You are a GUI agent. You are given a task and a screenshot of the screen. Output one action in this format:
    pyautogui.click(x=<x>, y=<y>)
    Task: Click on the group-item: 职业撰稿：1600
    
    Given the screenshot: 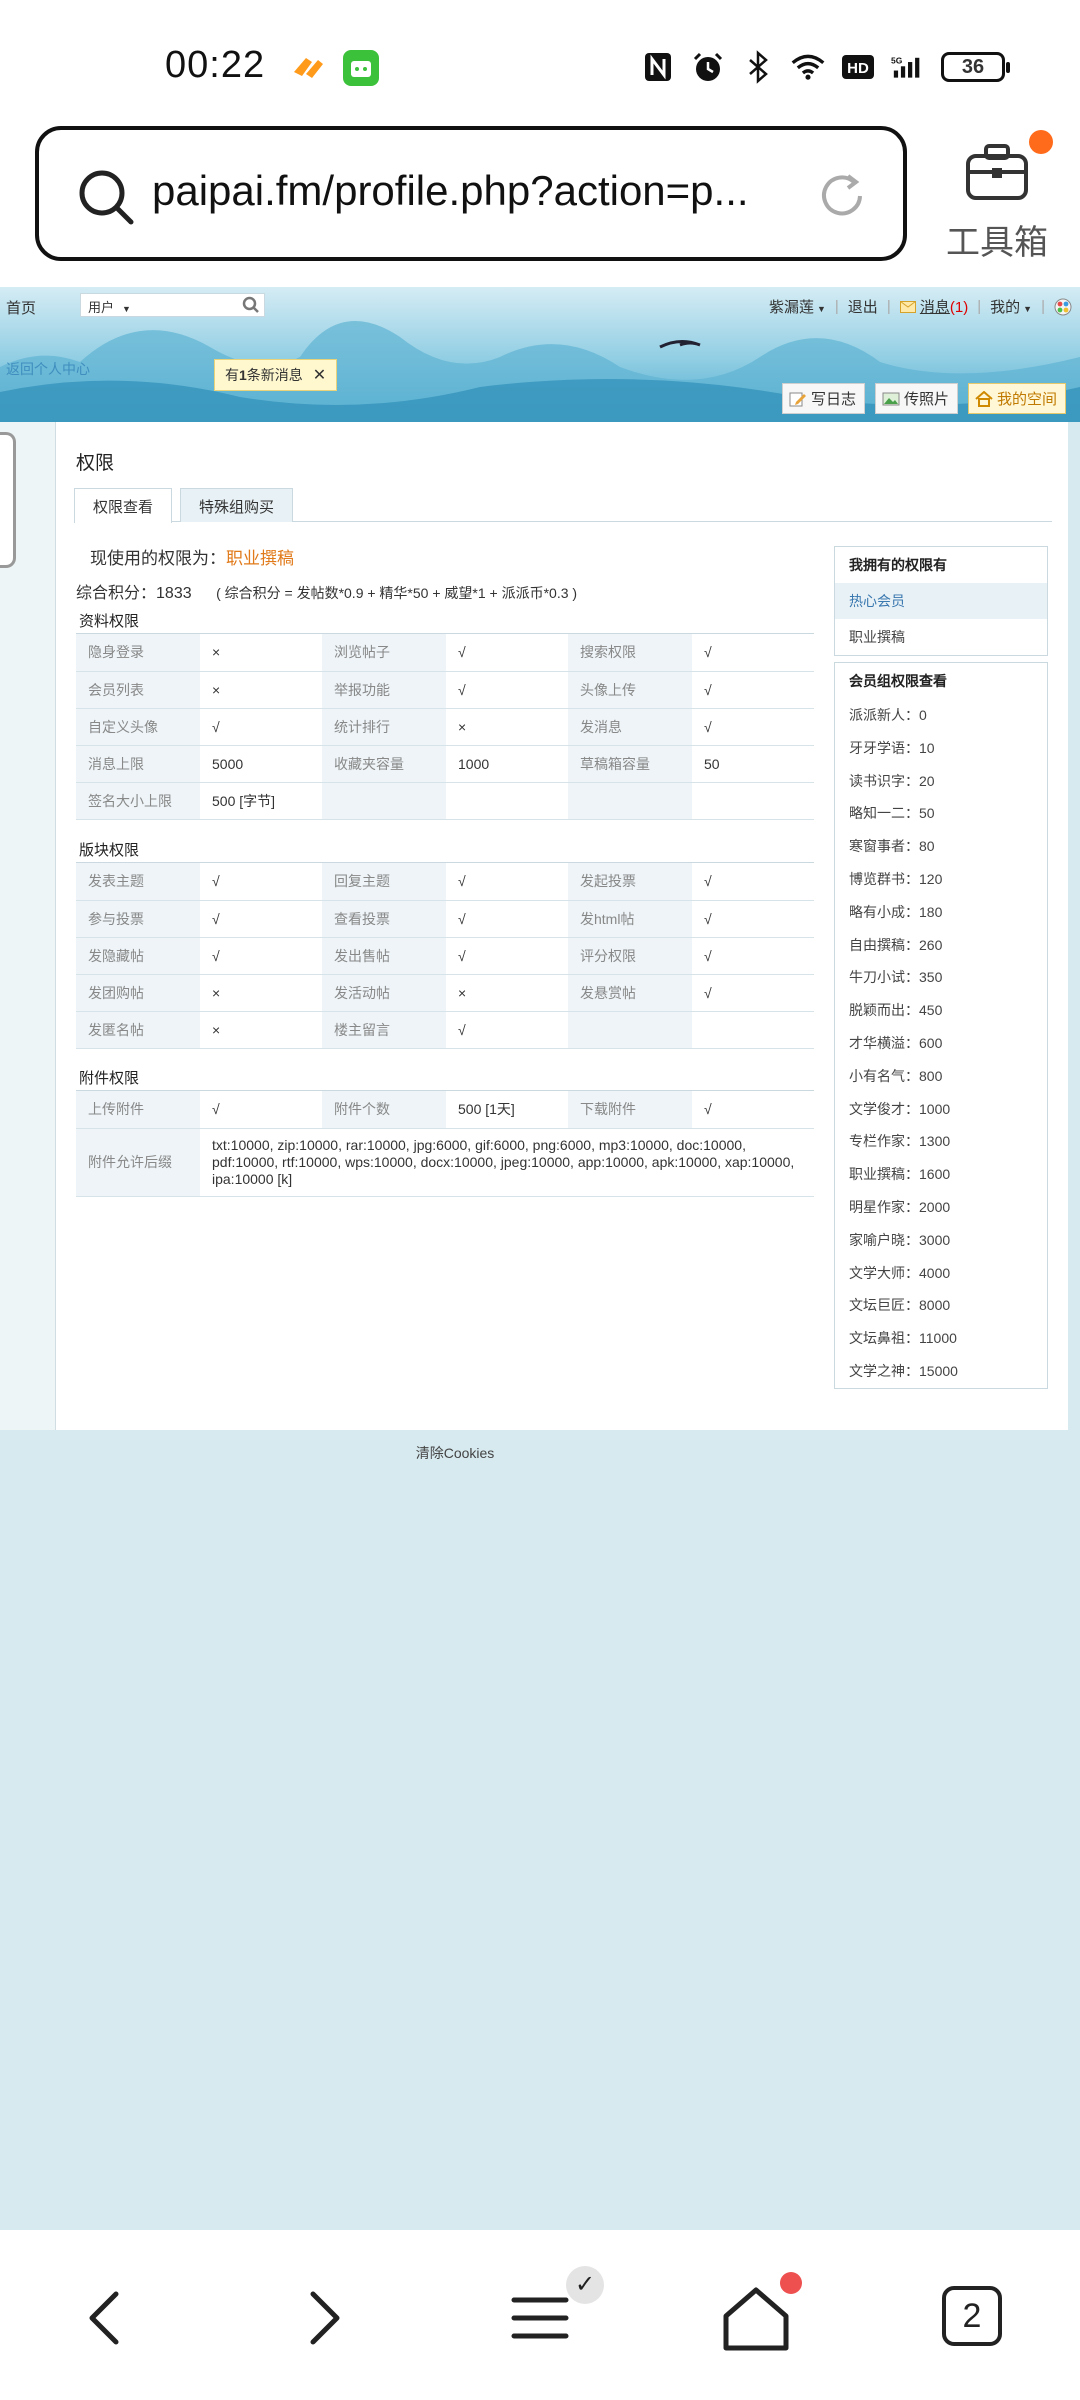 What is the action you would take?
    pyautogui.click(x=941, y=1174)
    